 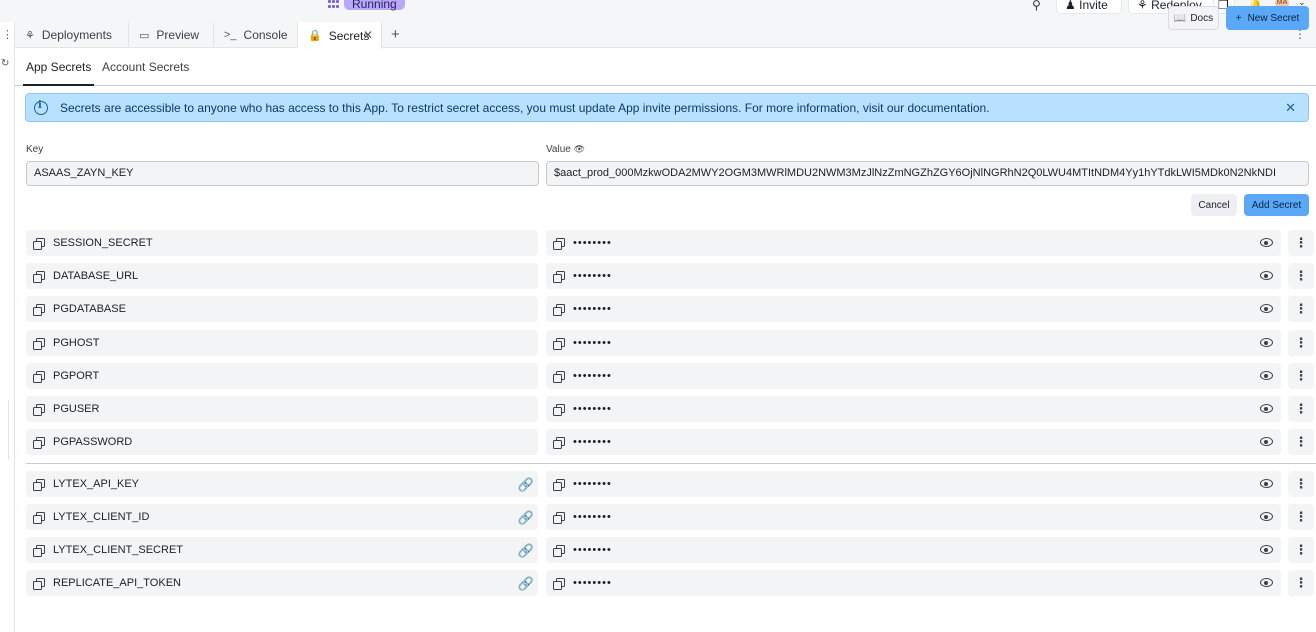 I want to click on key-input: ASAAS_ZAYN_KEY, so click(x=282, y=173).